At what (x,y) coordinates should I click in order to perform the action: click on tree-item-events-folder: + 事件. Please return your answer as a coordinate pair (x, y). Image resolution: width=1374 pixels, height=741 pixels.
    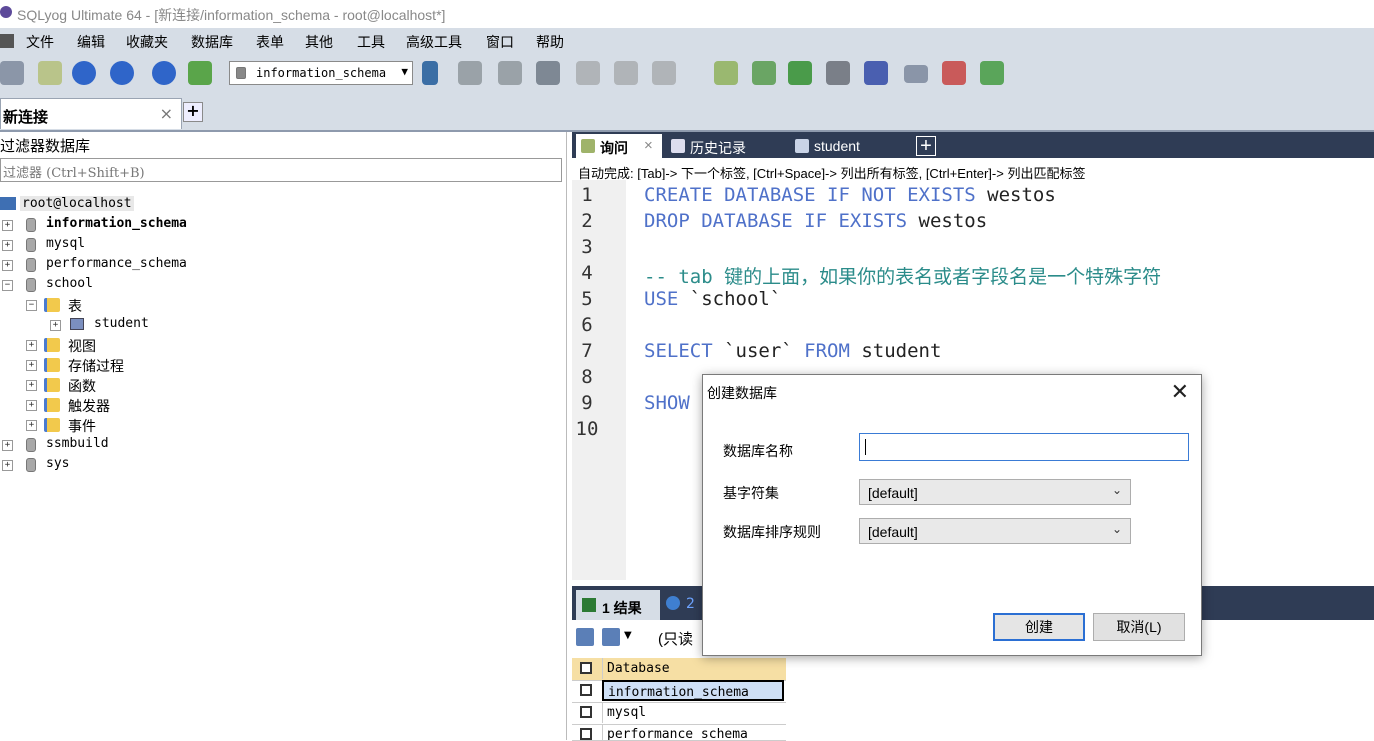
    Looking at the image, I should click on (150, 426).